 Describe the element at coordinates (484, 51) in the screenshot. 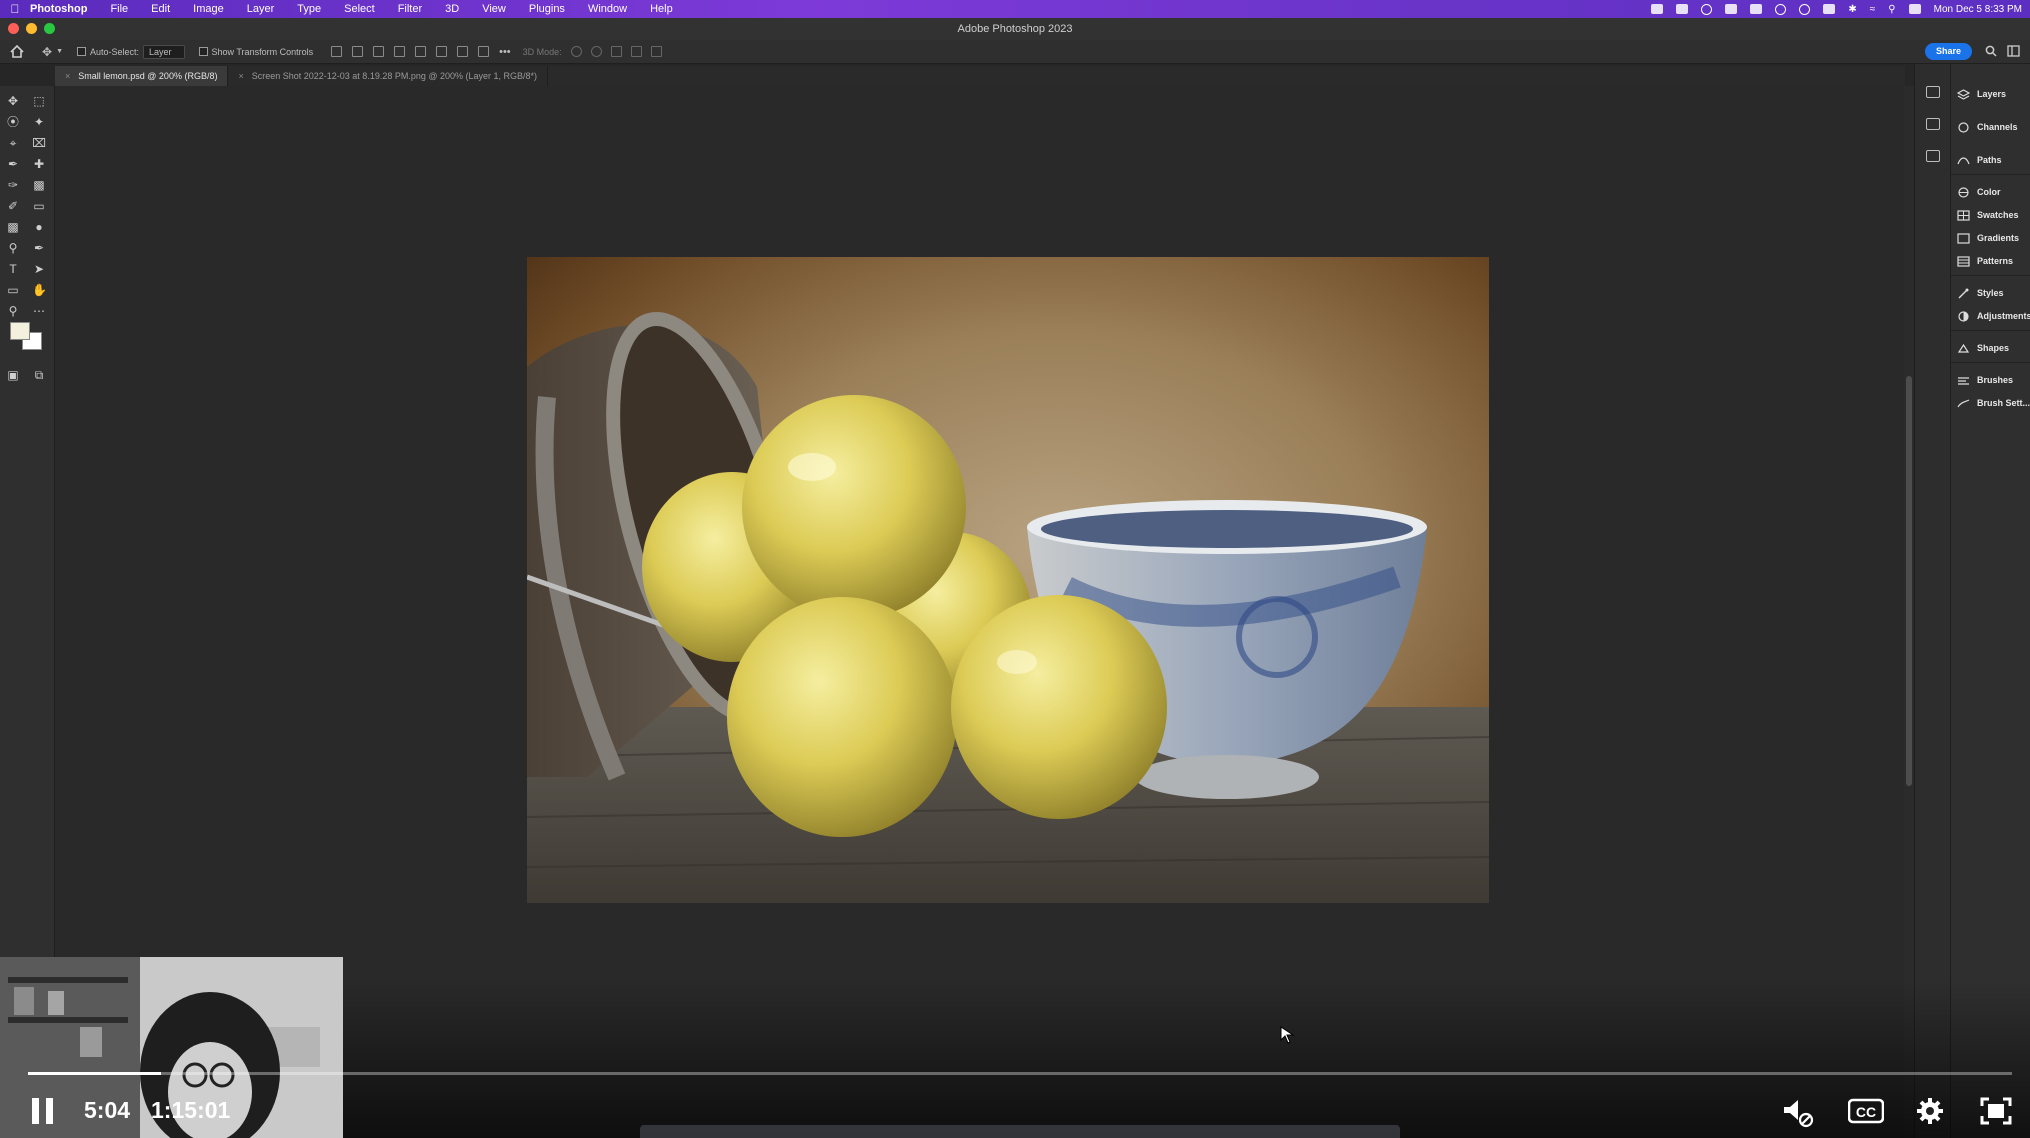

I see `distribute-icon` at that location.